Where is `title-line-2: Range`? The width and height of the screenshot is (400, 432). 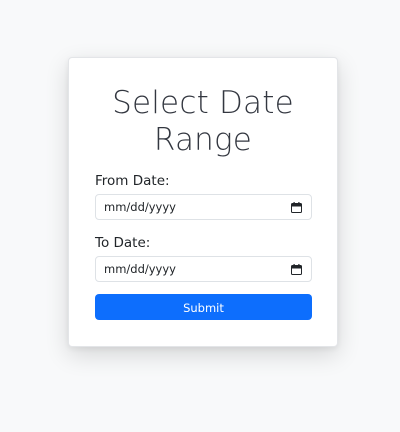 title-line-2: Range is located at coordinates (203, 140).